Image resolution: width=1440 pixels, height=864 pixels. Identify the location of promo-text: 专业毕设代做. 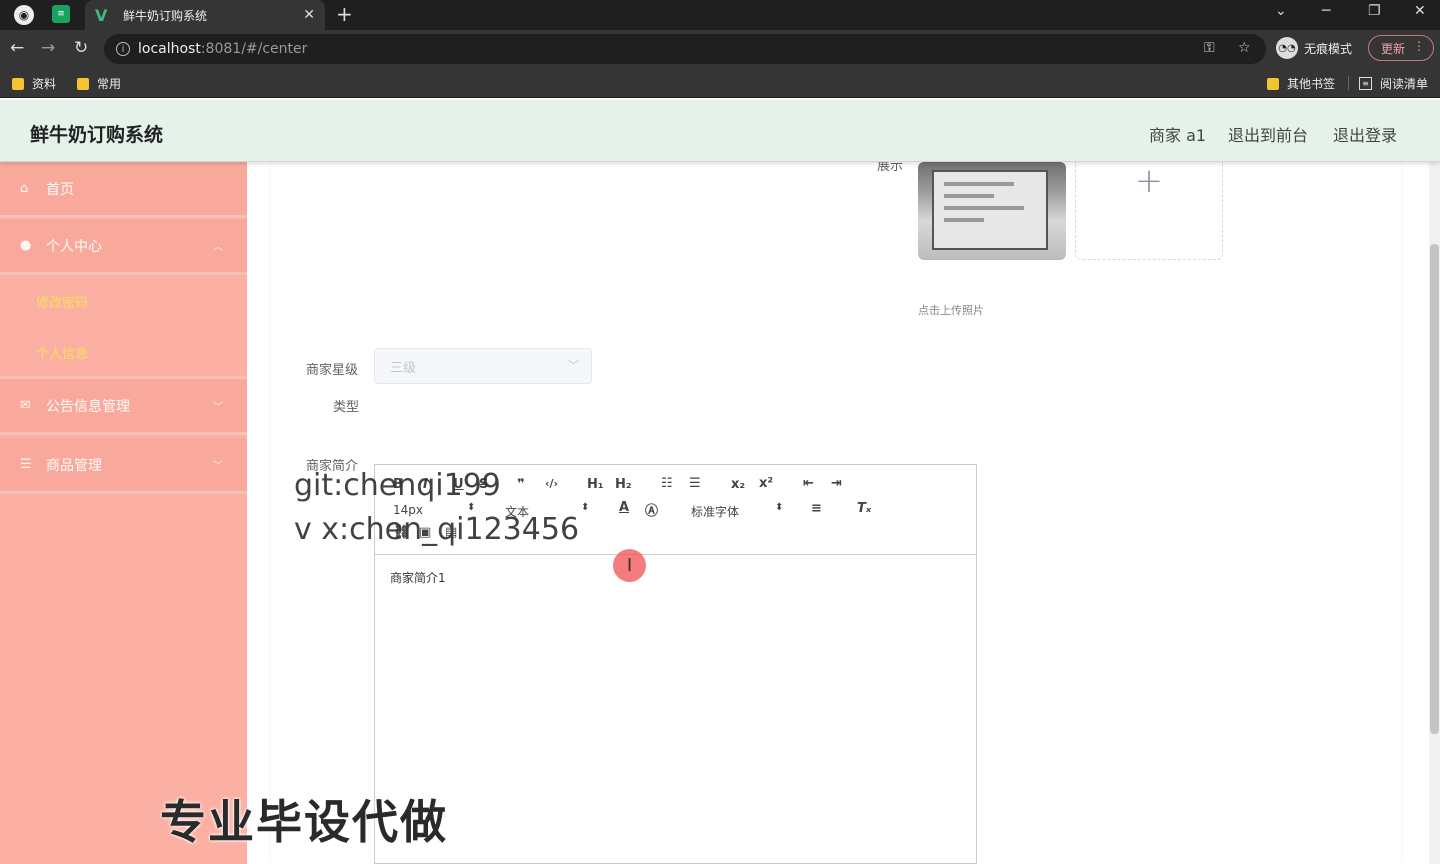
(304, 822).